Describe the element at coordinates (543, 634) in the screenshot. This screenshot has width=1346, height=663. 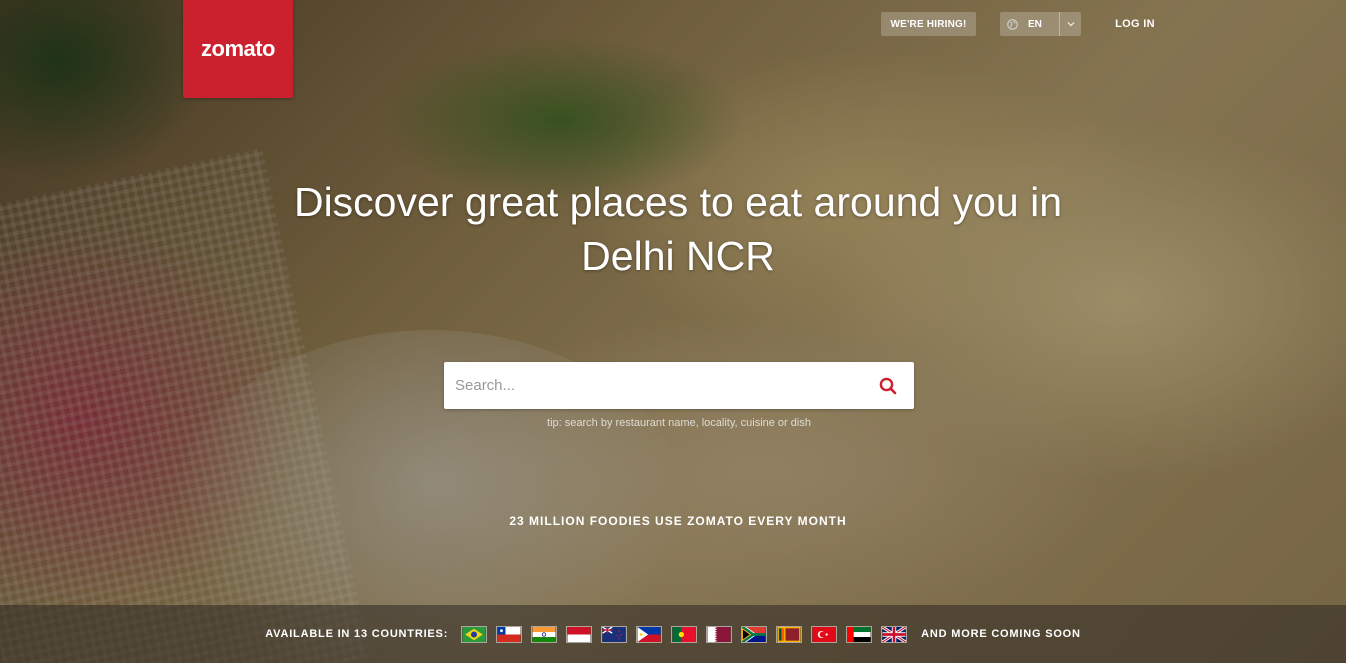
I see `india-flag-icon` at that location.